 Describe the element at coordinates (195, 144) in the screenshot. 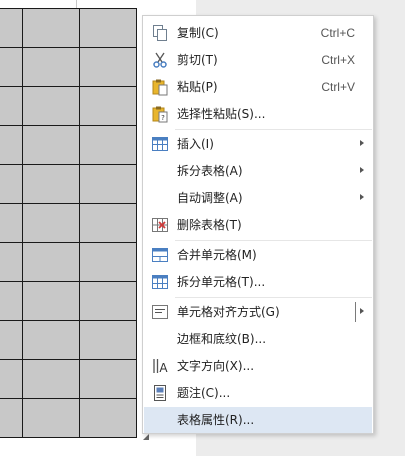

I see `menu-item-label: 插入(I)` at that location.